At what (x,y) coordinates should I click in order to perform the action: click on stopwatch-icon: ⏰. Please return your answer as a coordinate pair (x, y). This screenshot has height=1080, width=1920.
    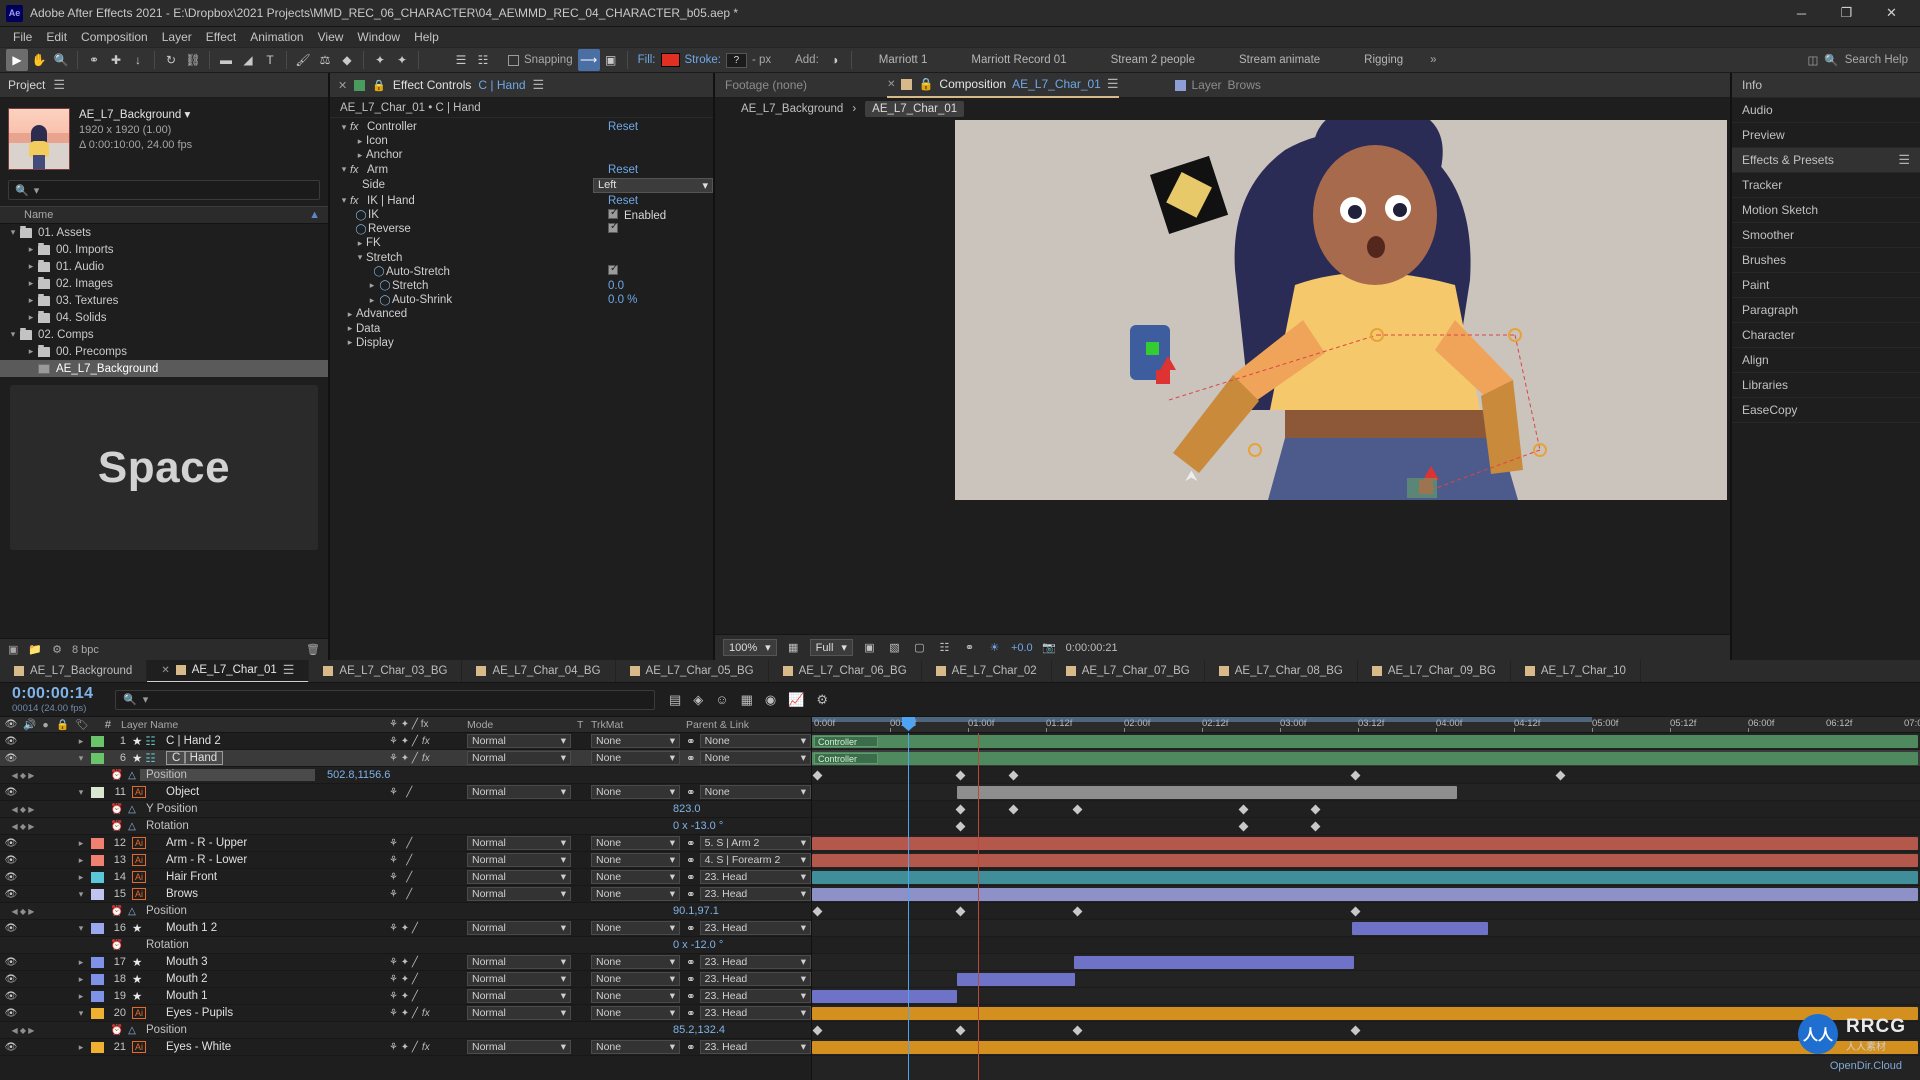
    Looking at the image, I should click on (117, 1030).